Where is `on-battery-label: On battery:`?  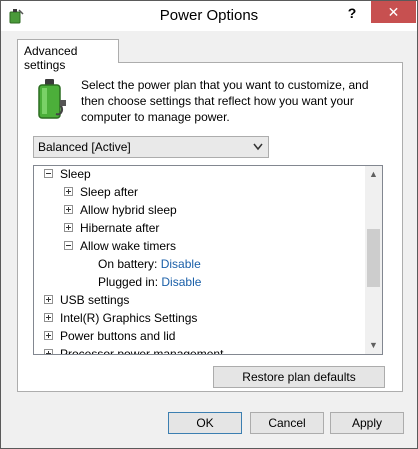
on-battery-label: On battery: is located at coordinates (128, 264).